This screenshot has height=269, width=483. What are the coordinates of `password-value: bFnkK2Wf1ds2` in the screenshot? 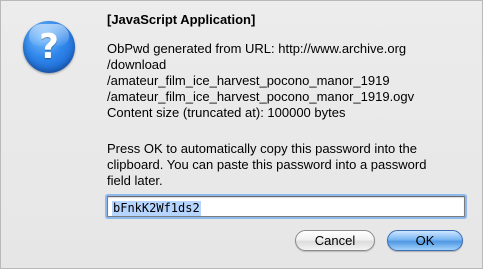 It's located at (156, 208).